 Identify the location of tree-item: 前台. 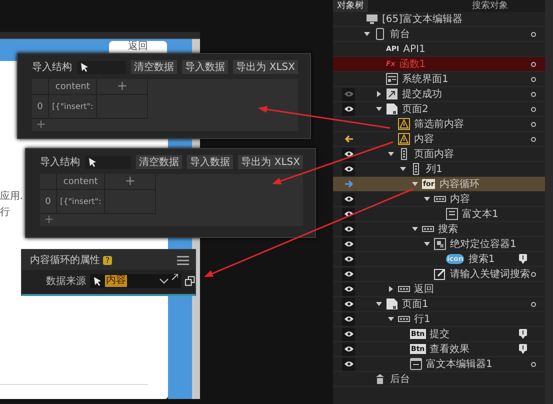
(439, 34).